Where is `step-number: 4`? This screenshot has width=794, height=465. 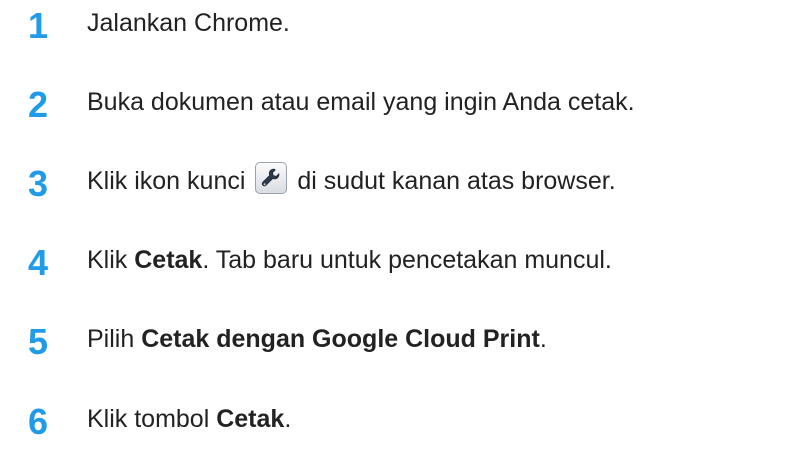 step-number: 4 is located at coordinates (38, 262).